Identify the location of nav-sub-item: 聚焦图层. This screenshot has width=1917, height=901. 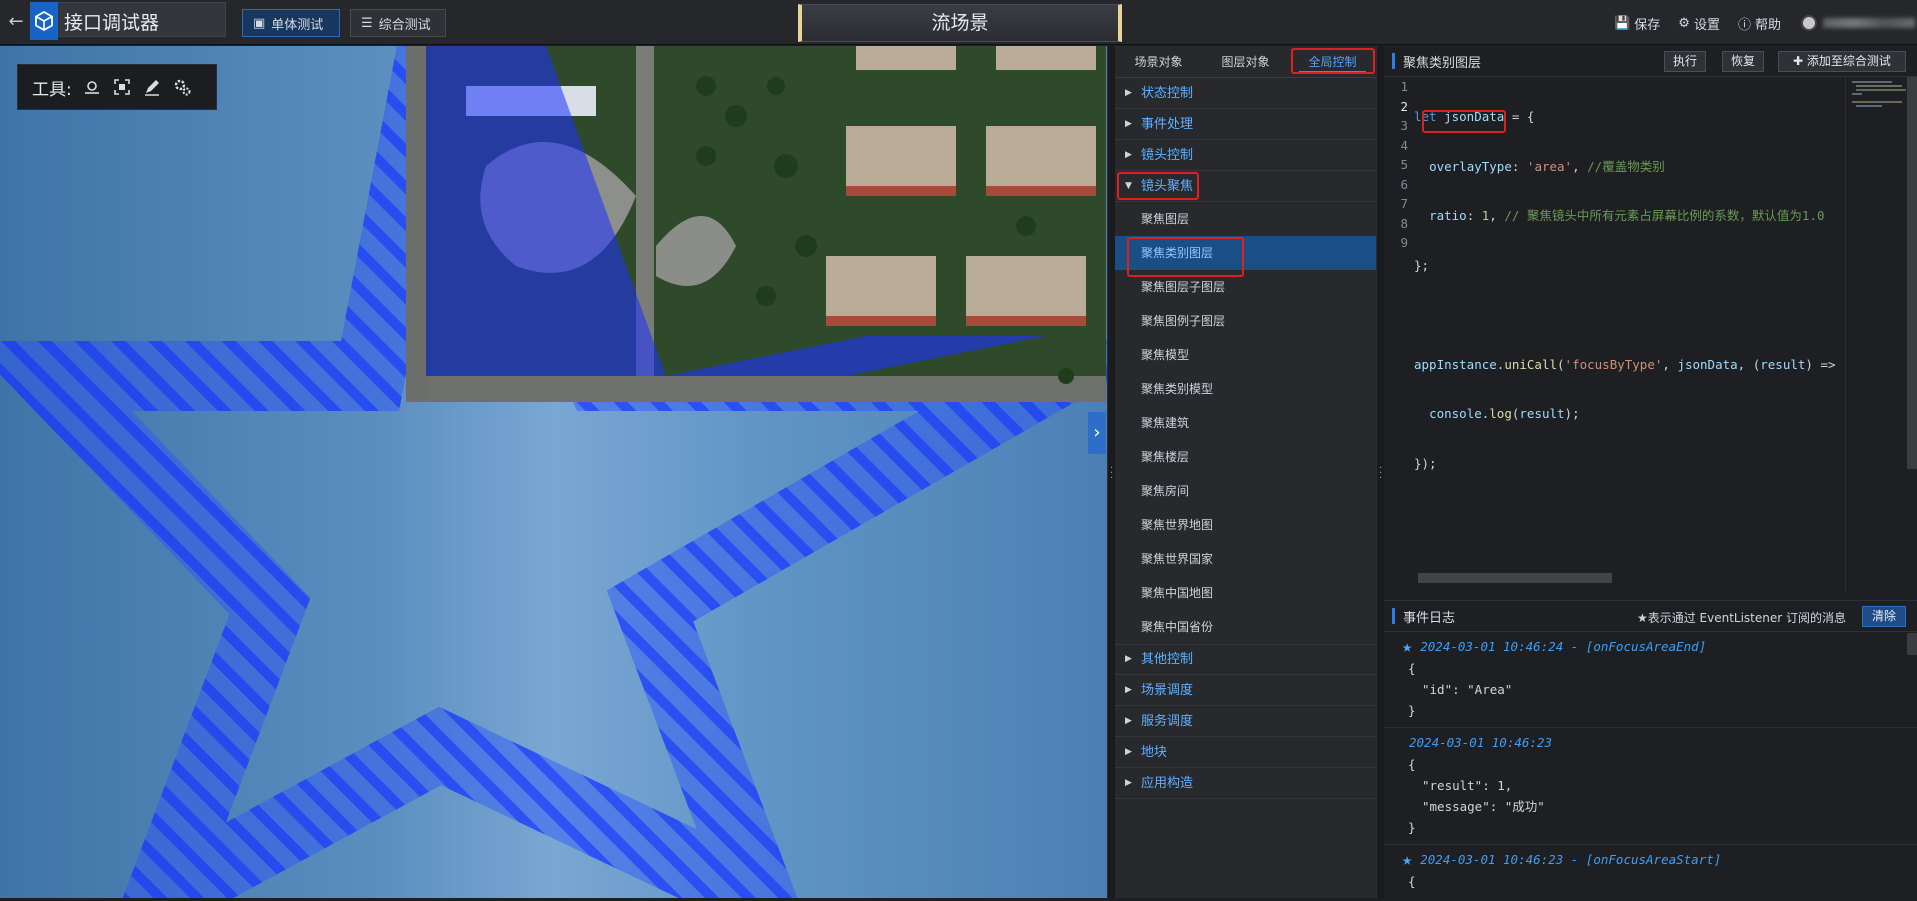
(1245, 219).